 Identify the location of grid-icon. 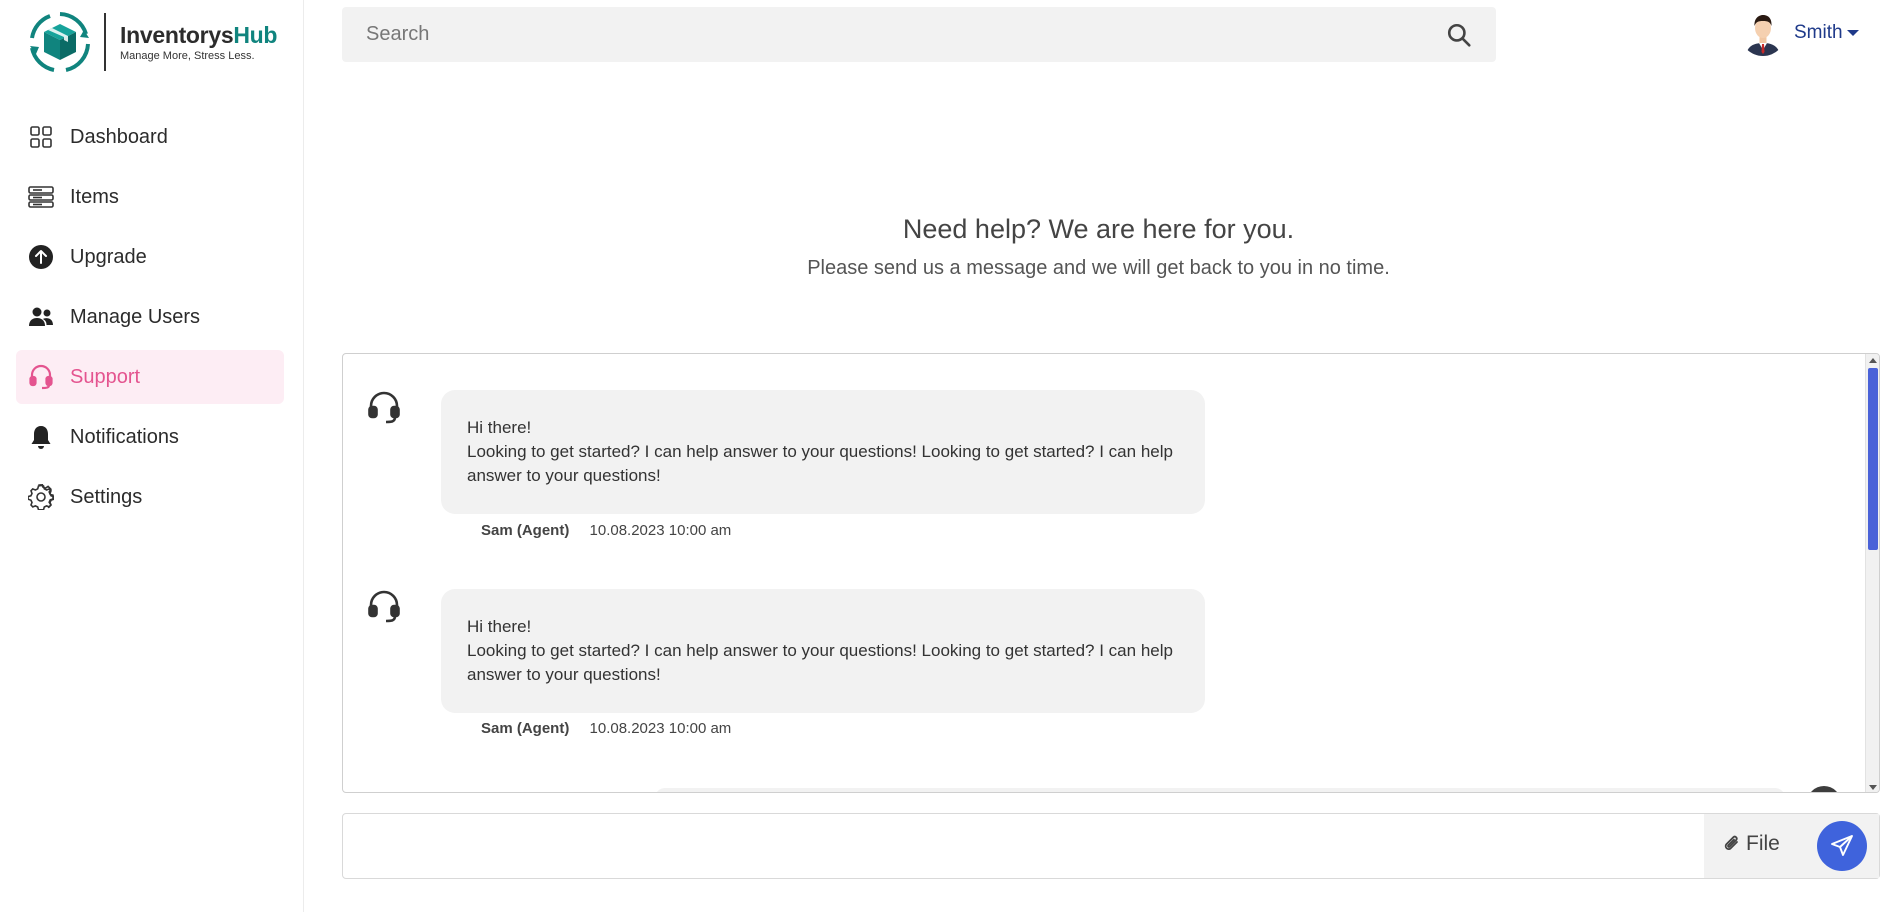
(41, 137).